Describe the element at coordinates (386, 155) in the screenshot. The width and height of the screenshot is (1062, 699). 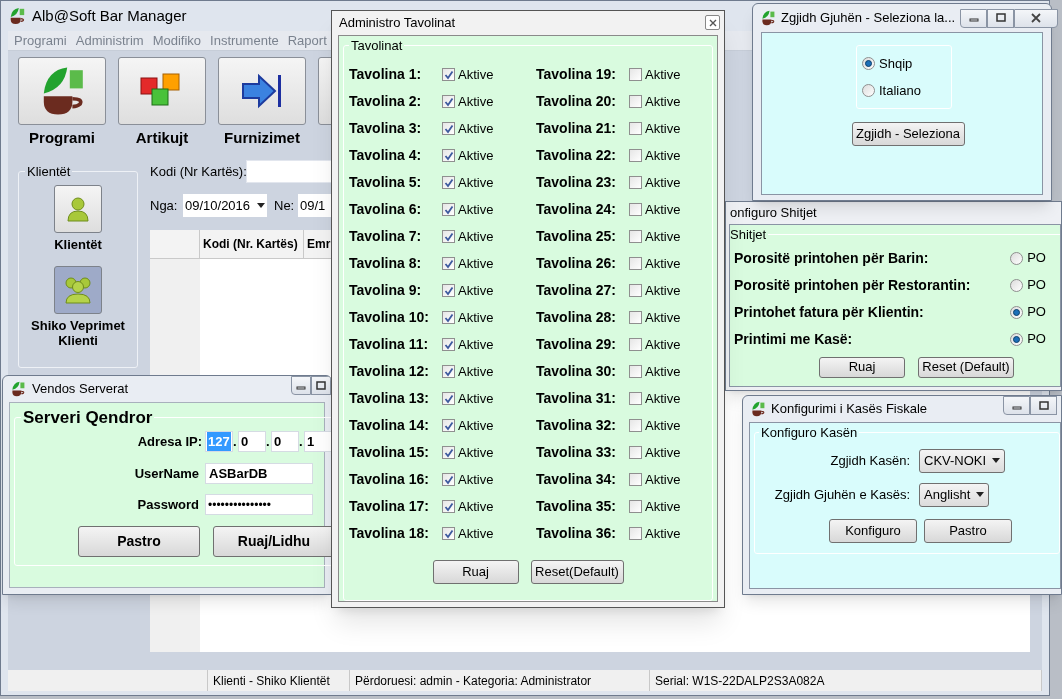
I see `table-label: Tavolina 4:` at that location.